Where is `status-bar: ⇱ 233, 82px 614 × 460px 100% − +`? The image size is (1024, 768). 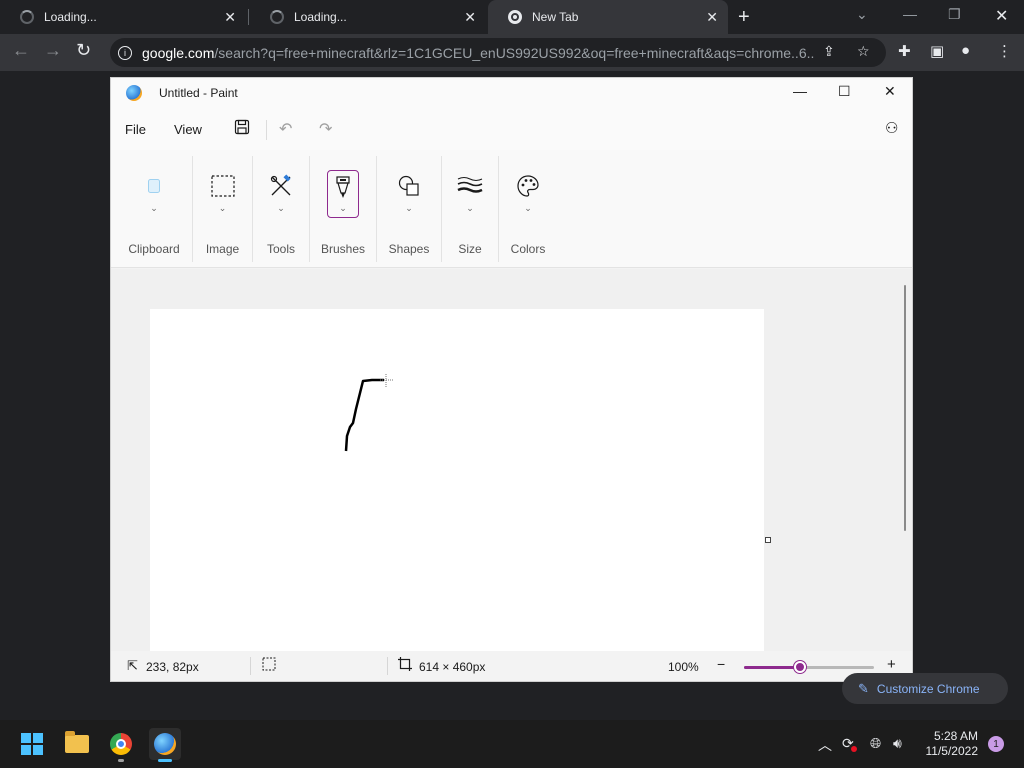
status-bar: ⇱ 233, 82px 614 × 460px 100% − + is located at coordinates (511, 666).